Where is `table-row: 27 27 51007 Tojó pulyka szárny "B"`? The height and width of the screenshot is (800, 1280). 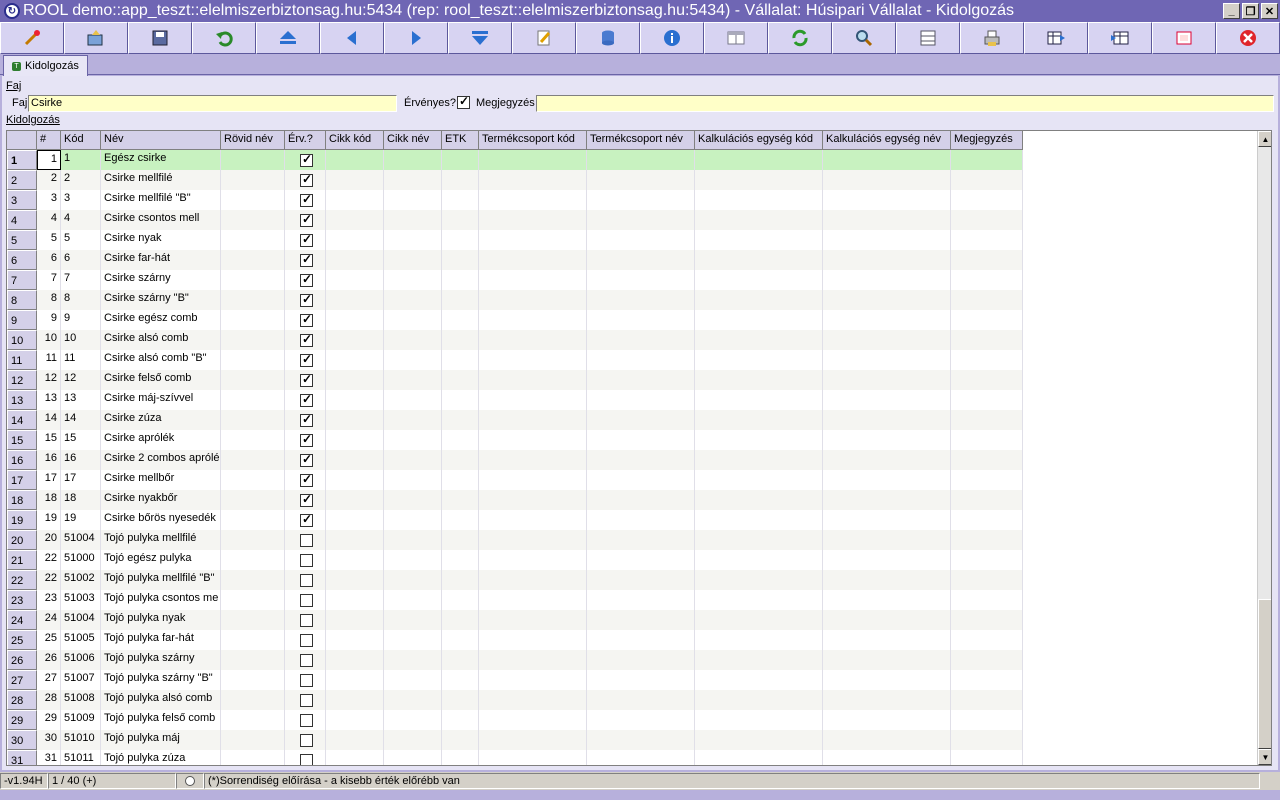 table-row: 27 27 51007 Tojó pulyka szárny "B" is located at coordinates (515, 680).